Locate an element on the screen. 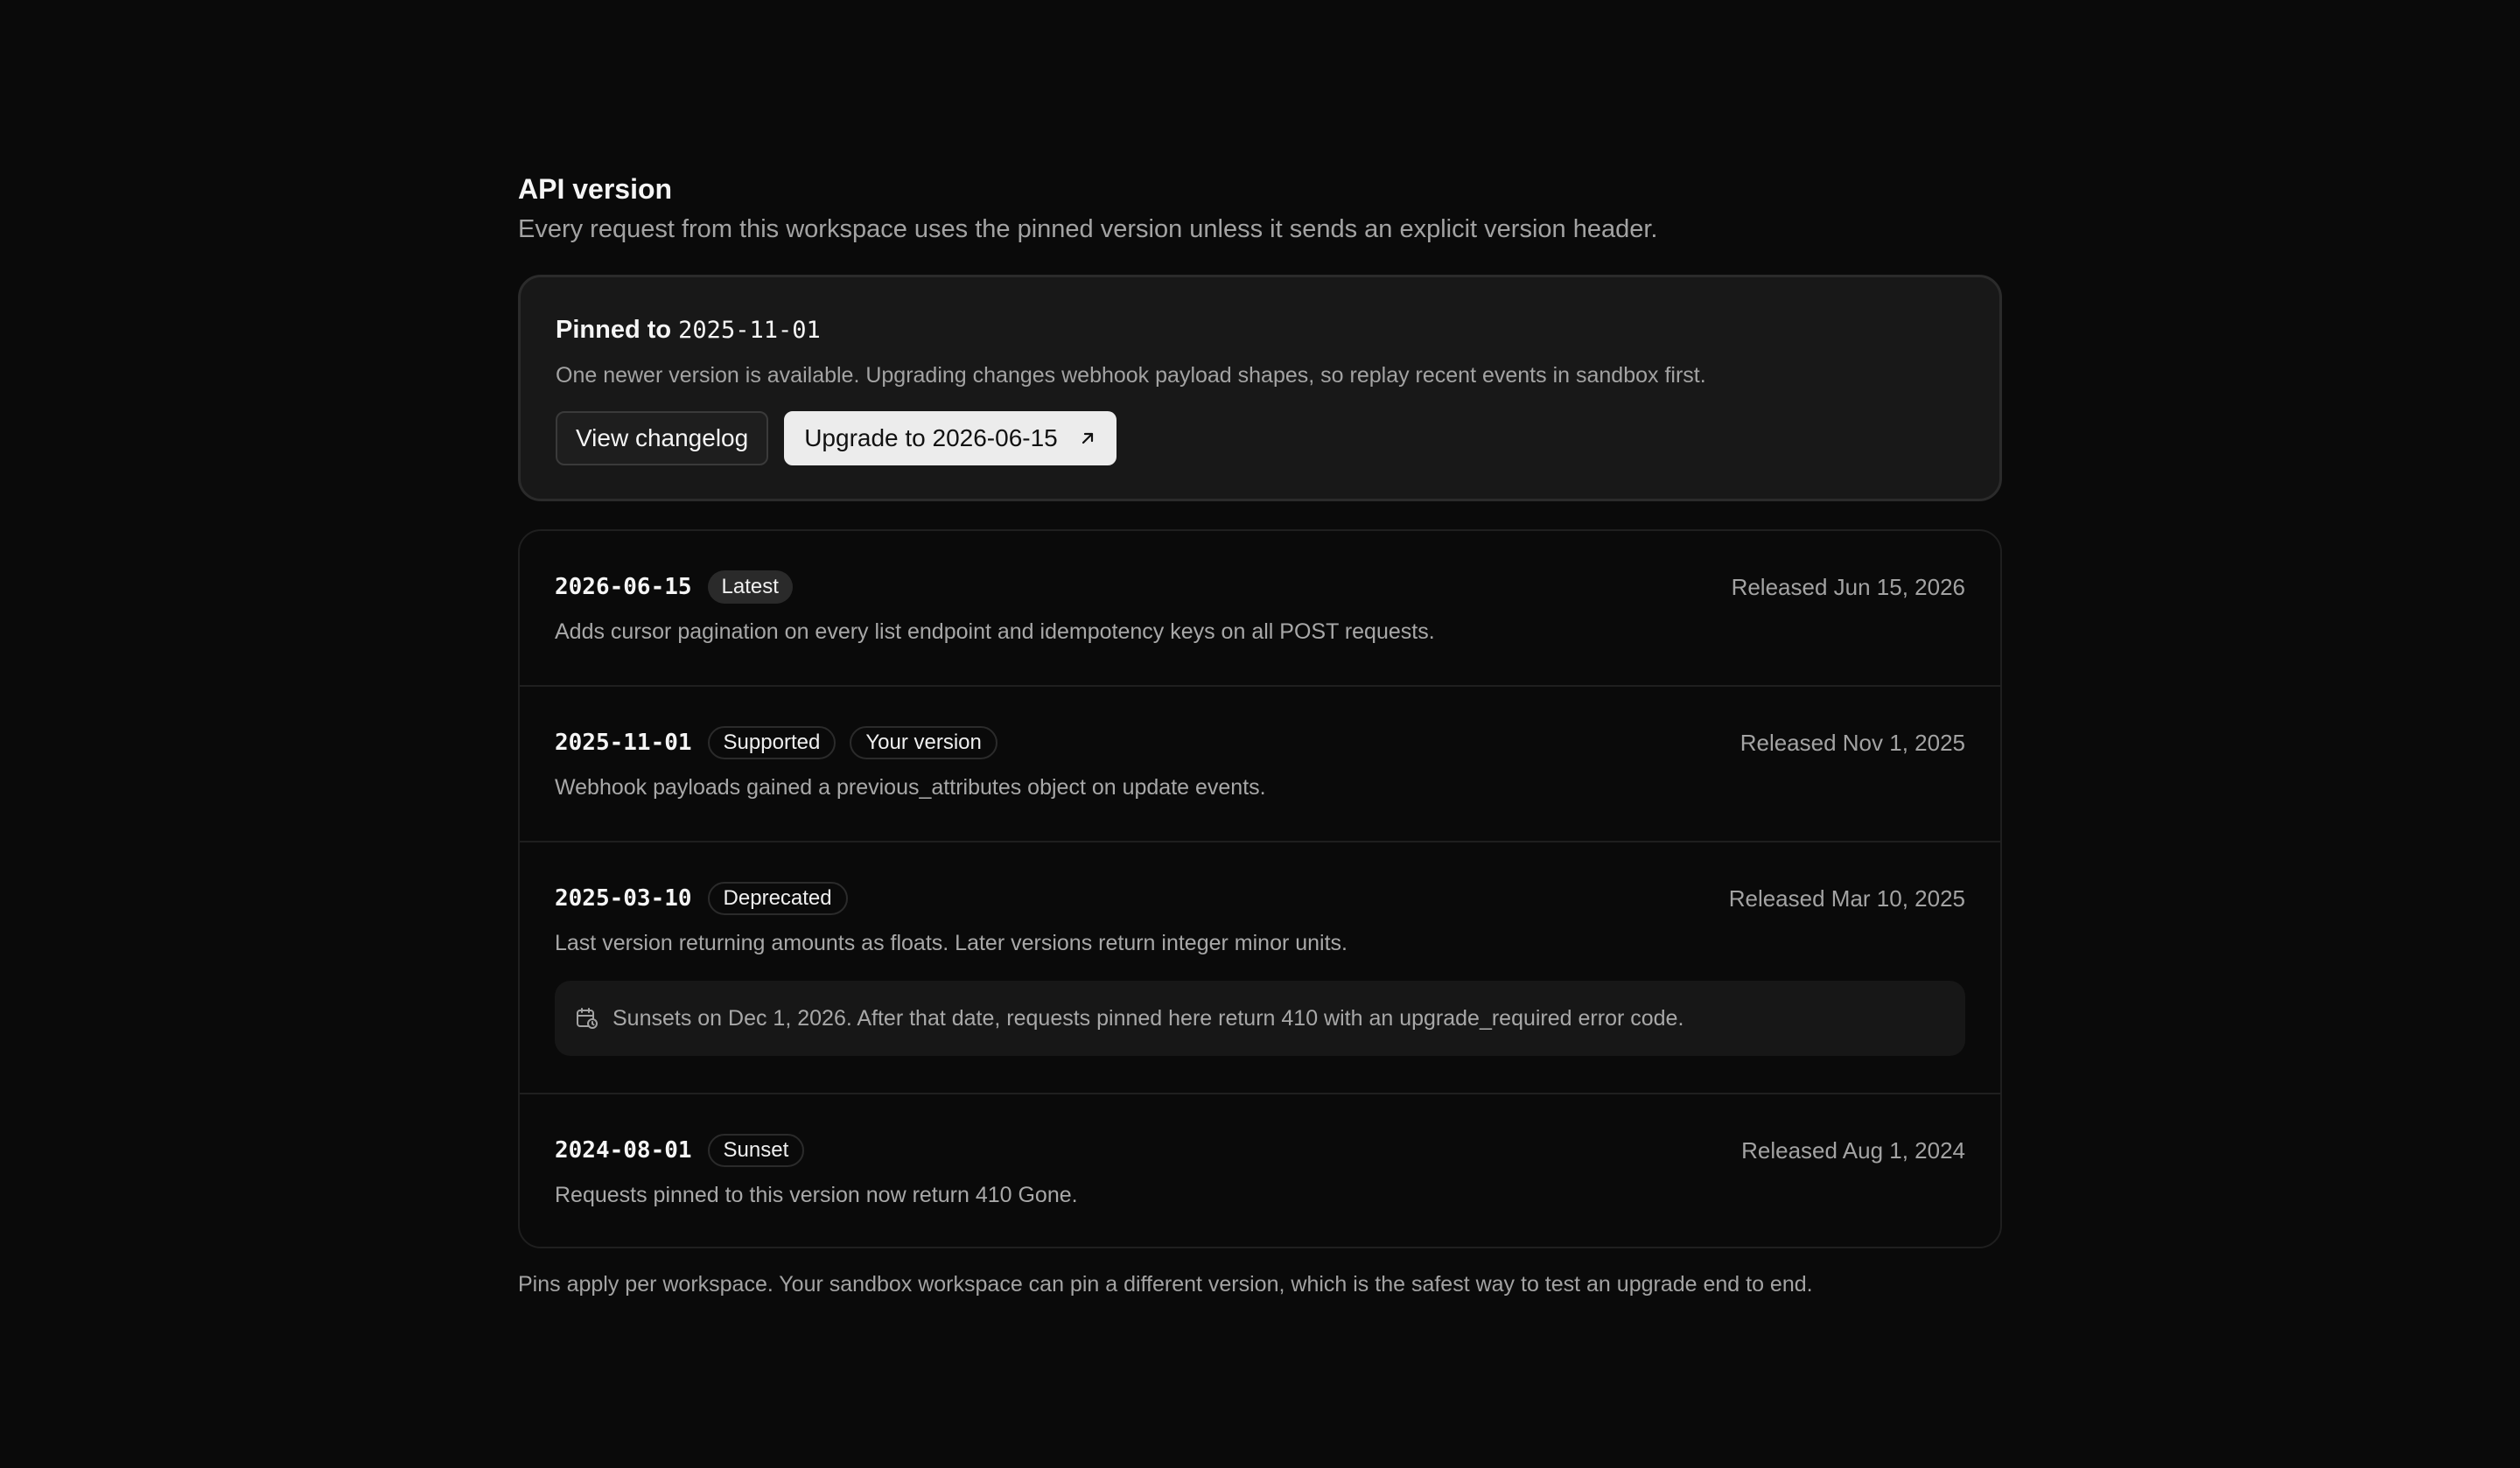 Image resolution: width=2520 pixels, height=1468 pixels. release-date: Released Jun 15, 2026 is located at coordinates (1848, 586).